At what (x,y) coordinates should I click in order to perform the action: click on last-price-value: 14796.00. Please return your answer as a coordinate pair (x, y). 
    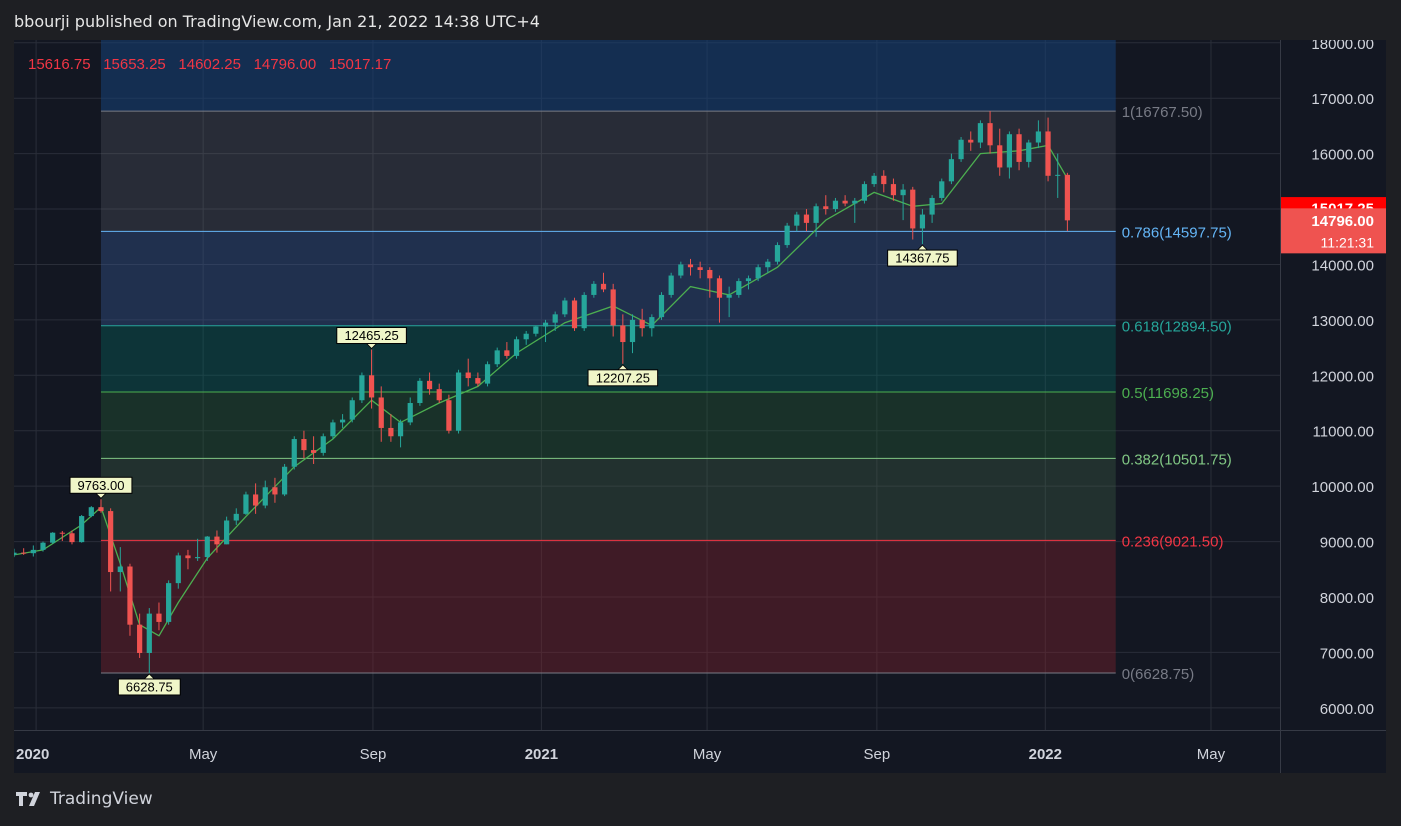
    Looking at the image, I should click on (1342, 221).